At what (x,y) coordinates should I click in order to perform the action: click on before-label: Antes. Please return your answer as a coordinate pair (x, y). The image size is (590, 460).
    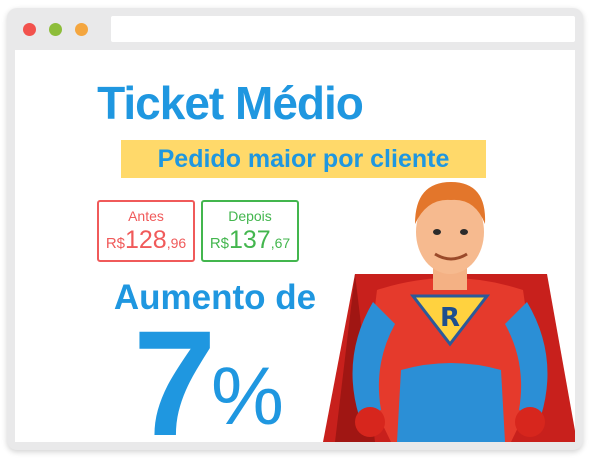
    Looking at the image, I should click on (146, 216).